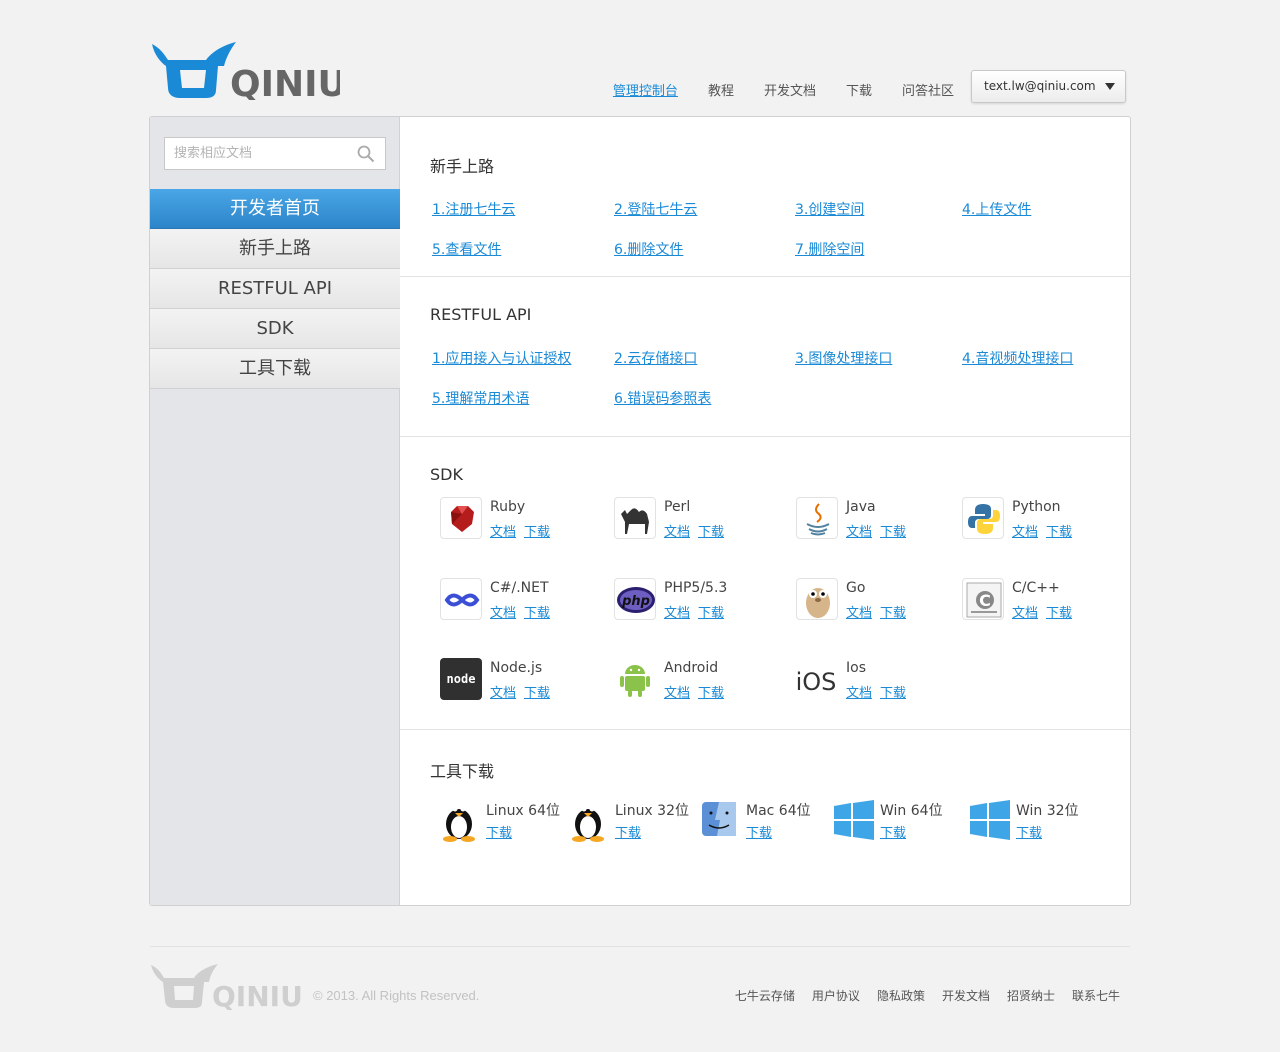 The height and width of the screenshot is (1052, 1280). Describe the element at coordinates (275, 209) in the screenshot. I see `sidebar-item-dev-home: 开发者首页` at that location.